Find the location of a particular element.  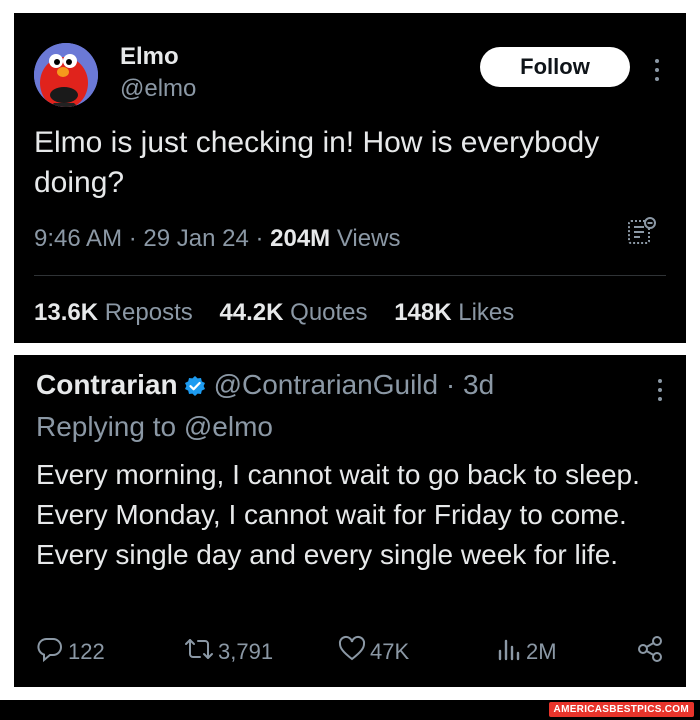

likes-label: Likes is located at coordinates (483, 312).